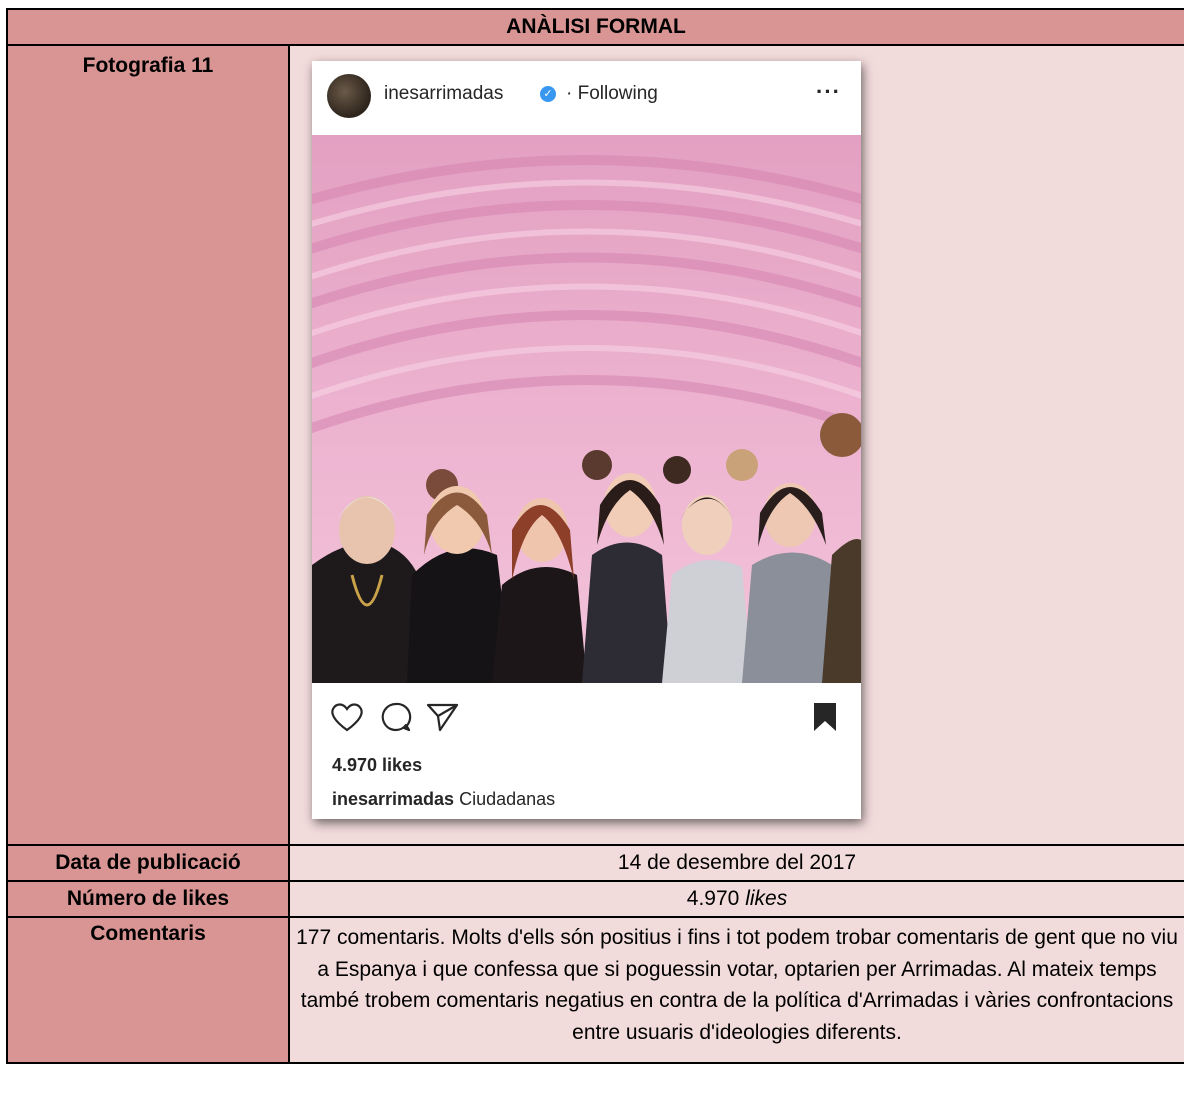 This screenshot has width=1184, height=1097. Describe the element at coordinates (443, 94) in the screenshot. I see `post-username: inesarrimadas` at that location.